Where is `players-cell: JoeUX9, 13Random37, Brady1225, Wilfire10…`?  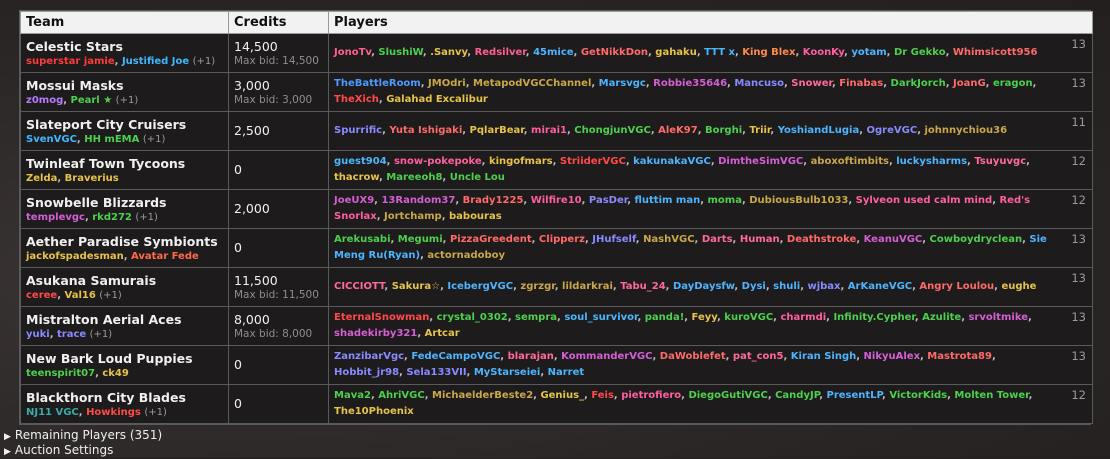
players-cell: JoeUX9, 13Random37, Brady1225, Wilfire10… is located at coordinates (710, 209).